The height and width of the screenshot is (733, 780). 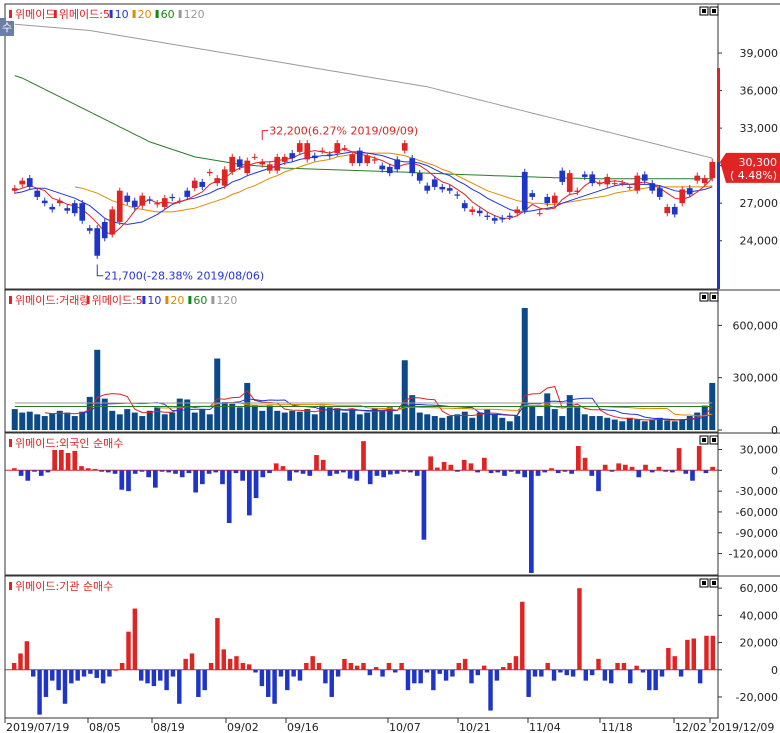 I want to click on y-tick-label: -120,000, so click(x=753, y=554).